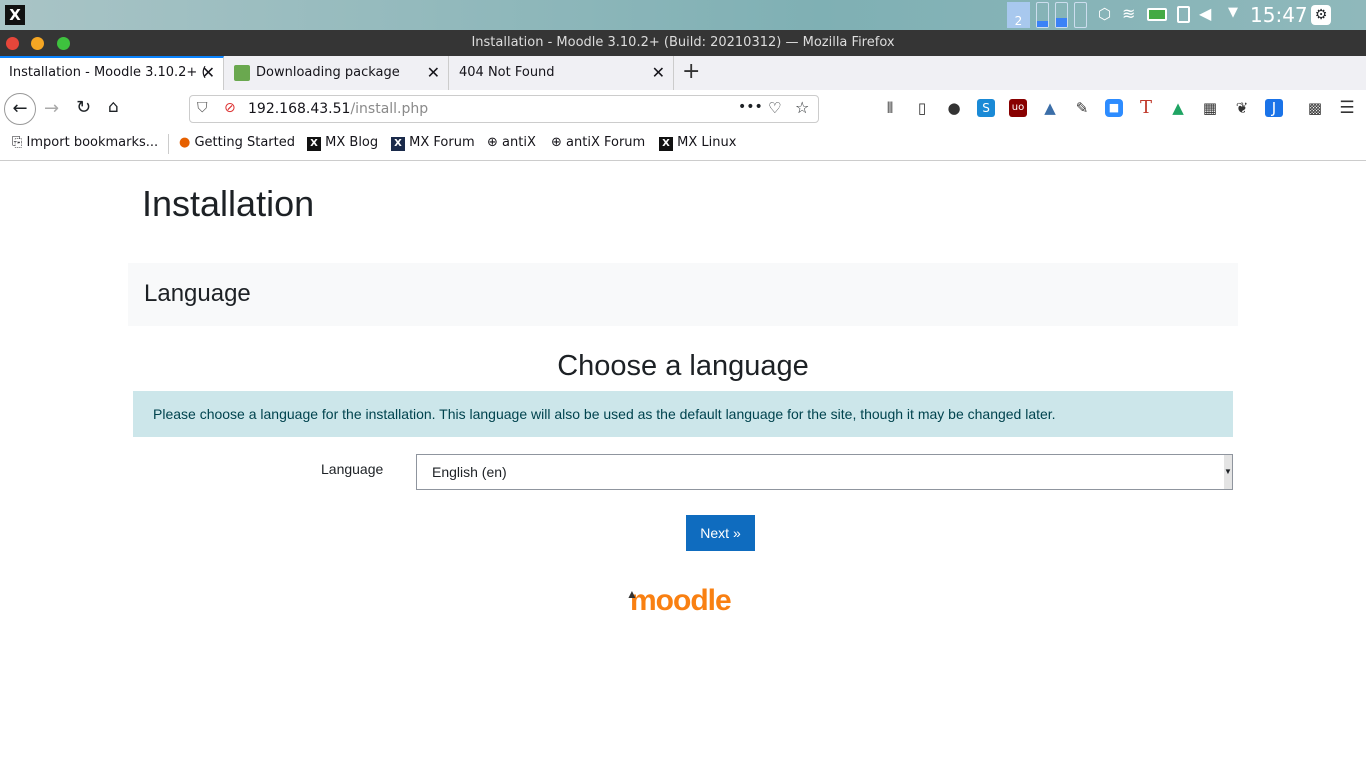  What do you see at coordinates (242, 73) in the screenshot?
I see `moodle-favicon` at bounding box center [242, 73].